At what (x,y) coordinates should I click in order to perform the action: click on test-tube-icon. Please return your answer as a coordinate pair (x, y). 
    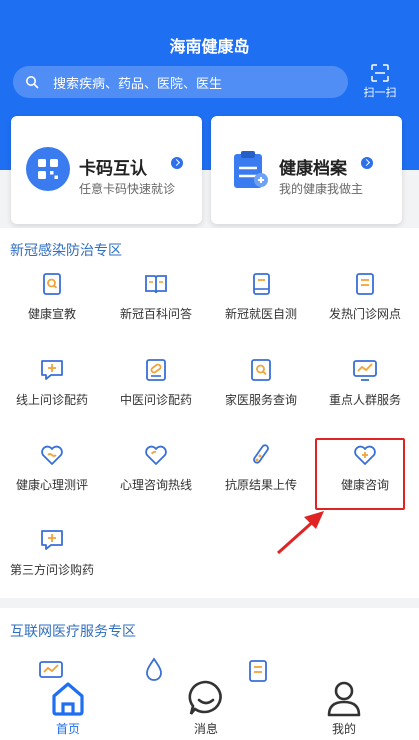
    Looking at the image, I should click on (261, 454).